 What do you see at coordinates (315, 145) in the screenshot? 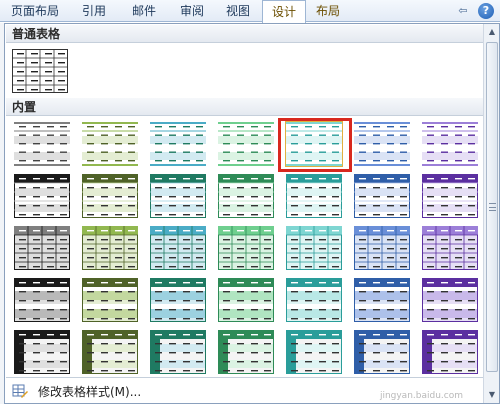
I see `selected-style-highlight` at bounding box center [315, 145].